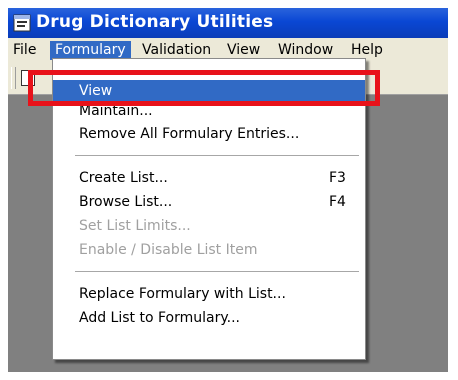 This screenshot has height=380, width=458. I want to click on window-title: Drug Dictionary Utilities, so click(155, 22).